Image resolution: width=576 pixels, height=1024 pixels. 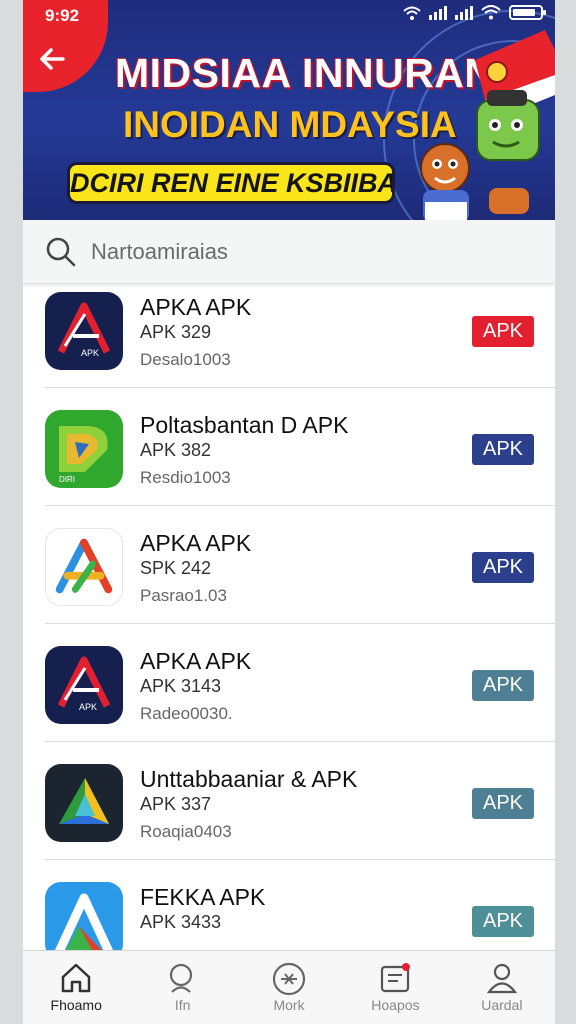 What do you see at coordinates (487, 125) in the screenshot?
I see `android-mascot-icon` at bounding box center [487, 125].